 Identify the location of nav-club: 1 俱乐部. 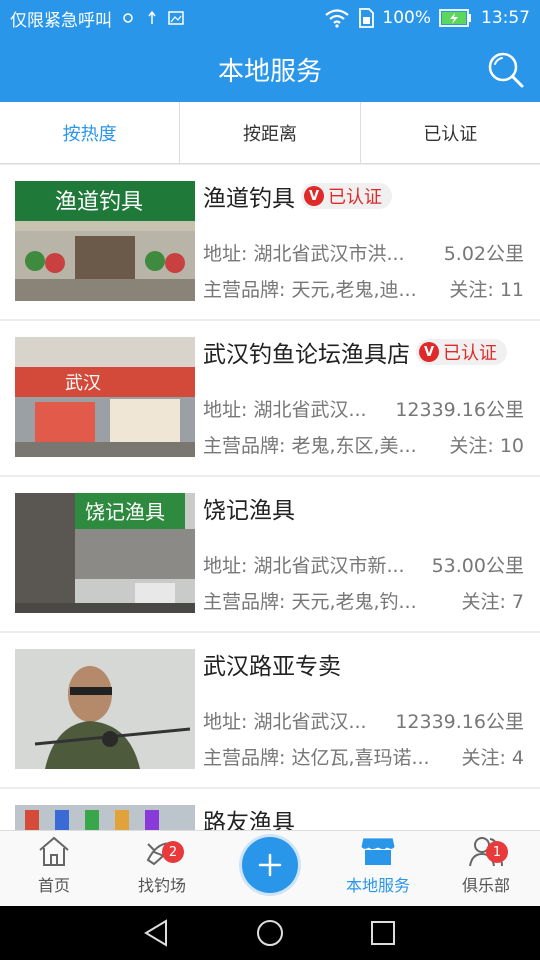
(486, 868).